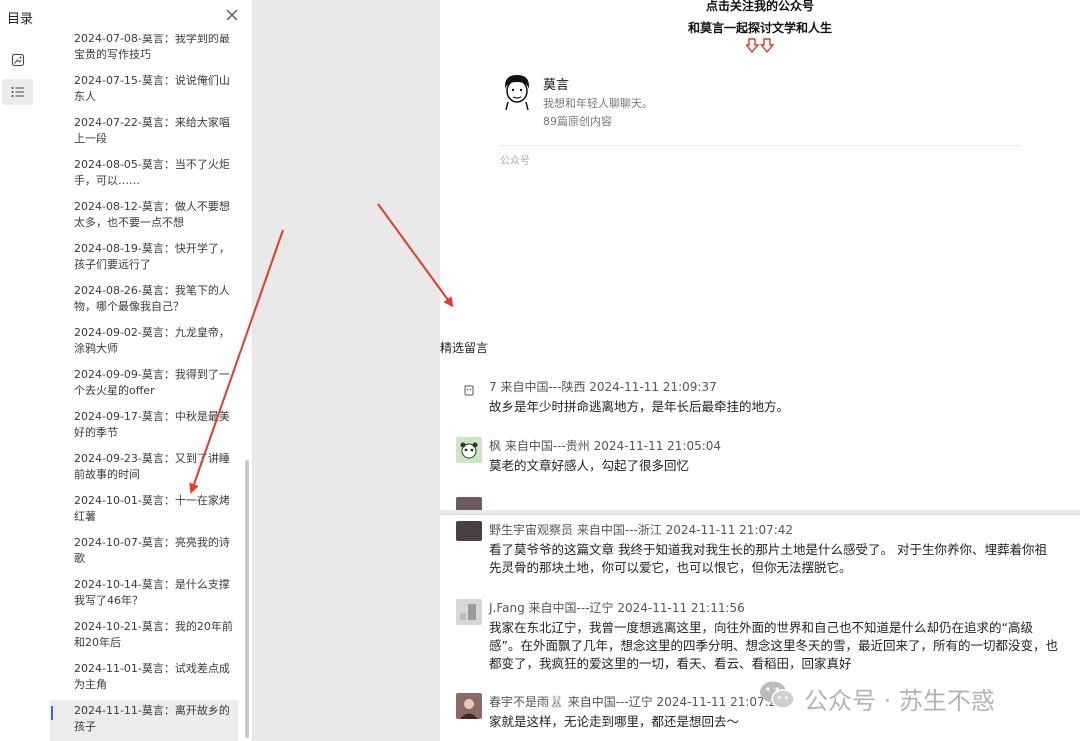 This screenshot has width=1080, height=741. Describe the element at coordinates (144, 593) in the screenshot. I see `toc-item: 2024-10-14-莫言：是什么支撑我写了46年？` at that location.